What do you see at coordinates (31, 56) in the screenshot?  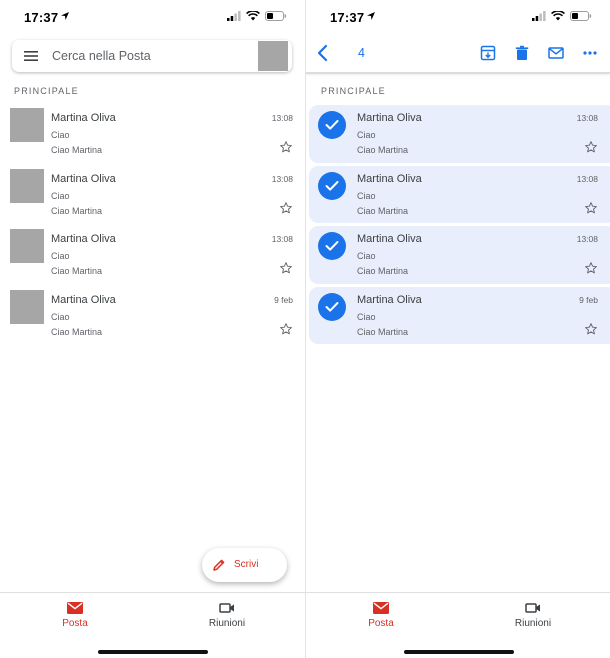 I see `hamburger-menu-icon` at bounding box center [31, 56].